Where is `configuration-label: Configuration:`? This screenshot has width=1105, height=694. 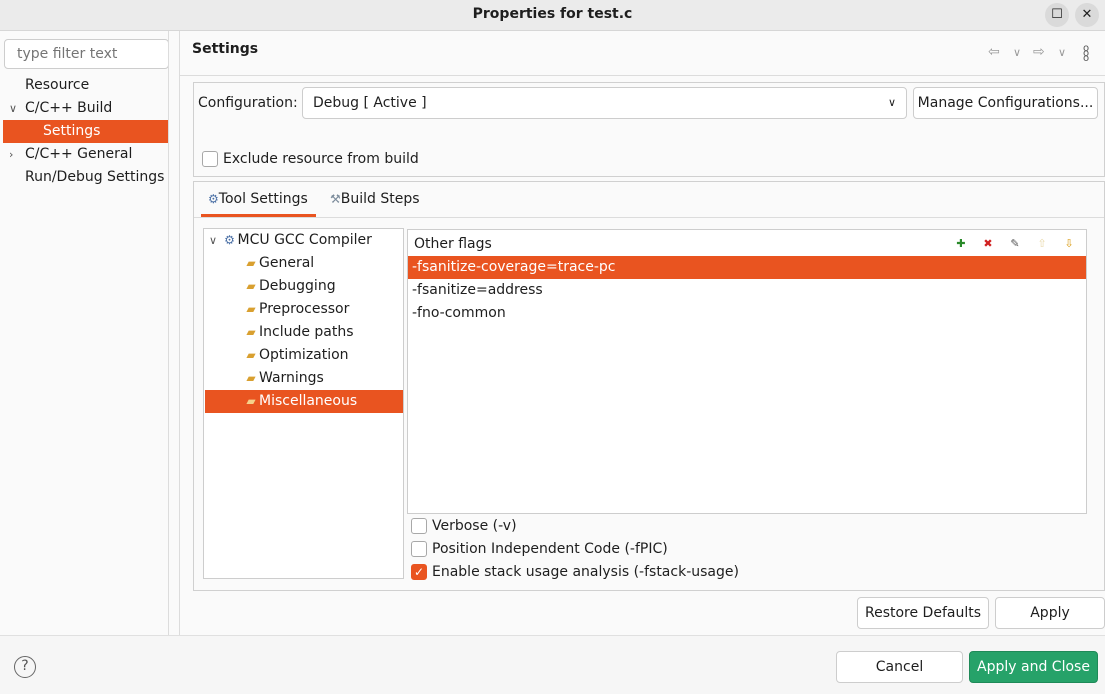
configuration-label: Configuration: is located at coordinates (248, 103).